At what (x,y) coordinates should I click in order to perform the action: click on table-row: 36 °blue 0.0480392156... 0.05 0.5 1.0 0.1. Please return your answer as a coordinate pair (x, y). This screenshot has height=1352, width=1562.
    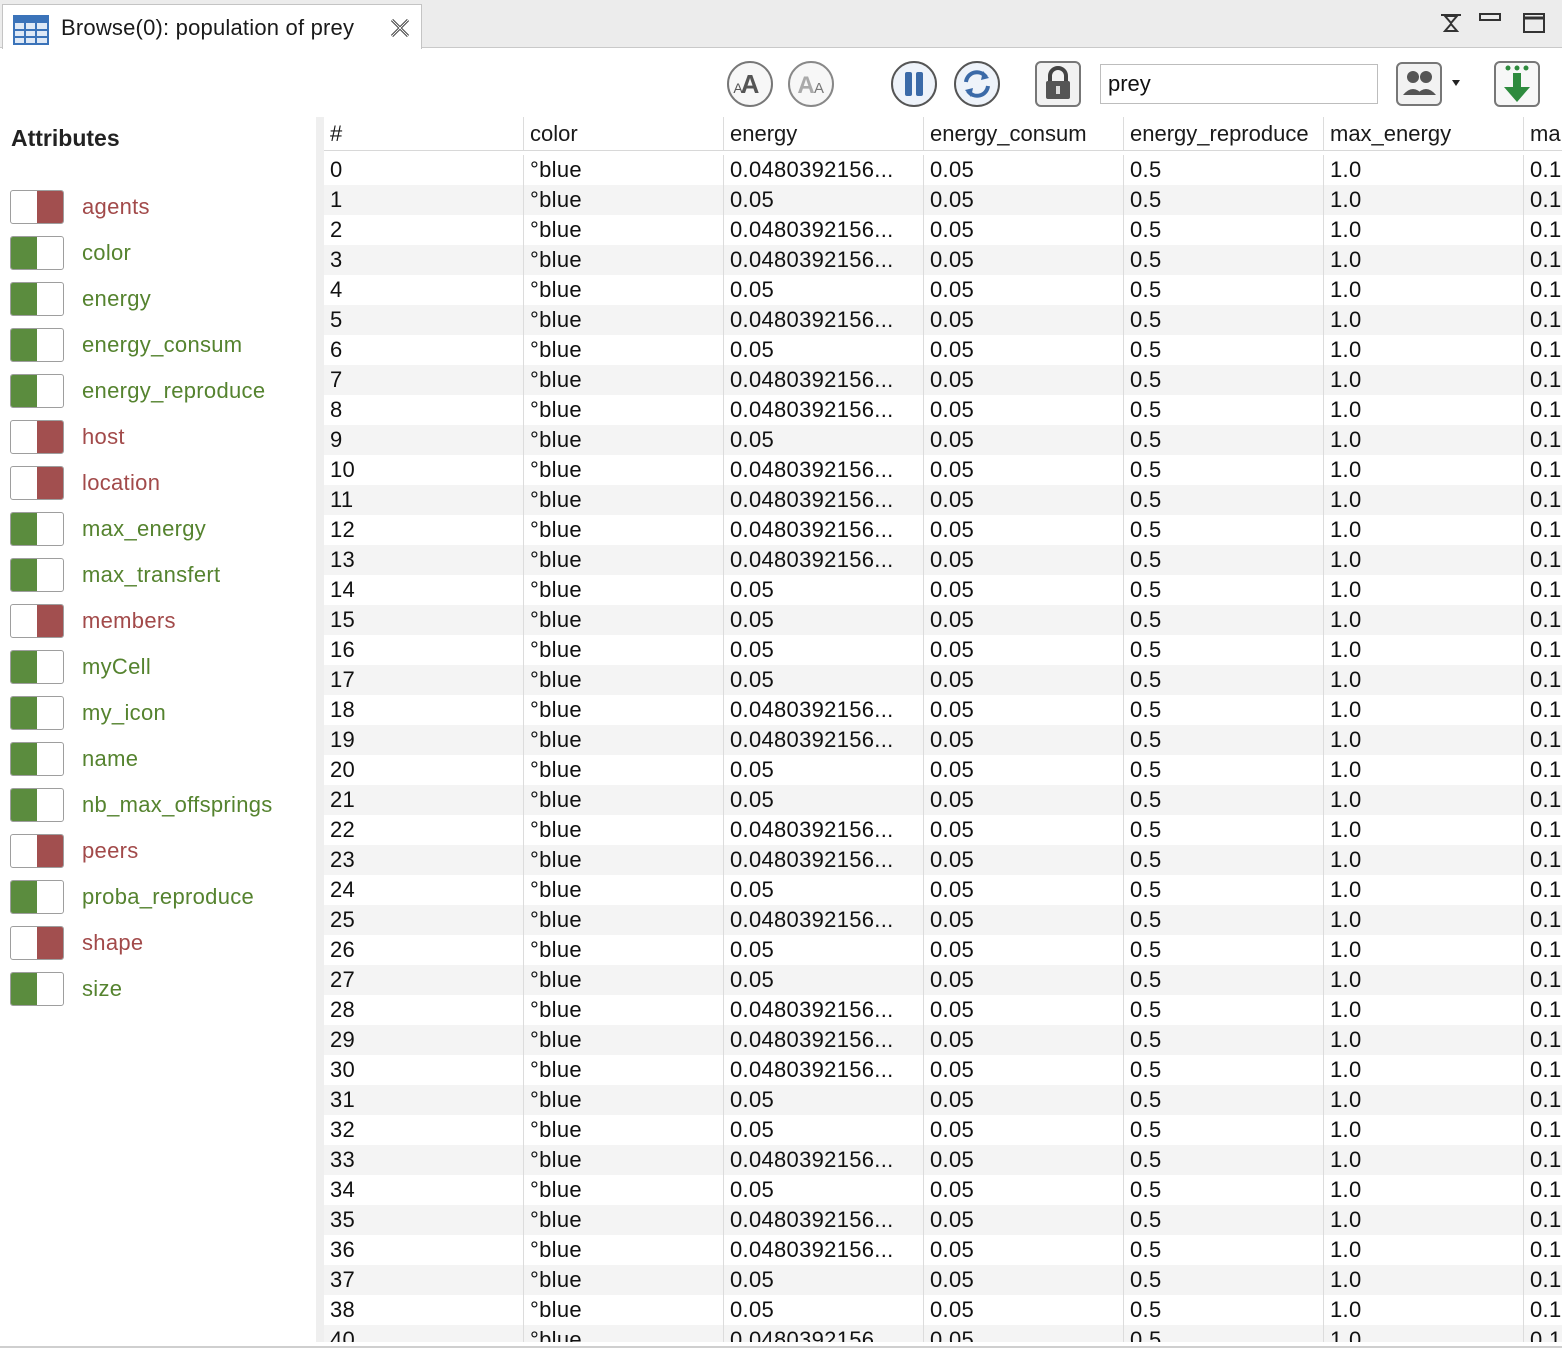
    Looking at the image, I should click on (943, 1250).